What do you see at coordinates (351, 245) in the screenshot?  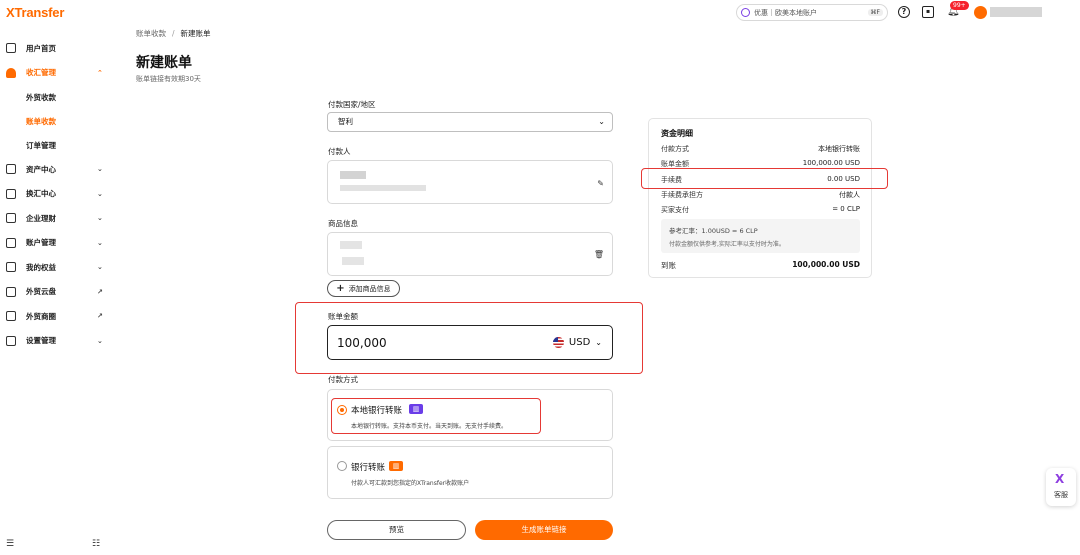 I see `goods-name-redacted` at bounding box center [351, 245].